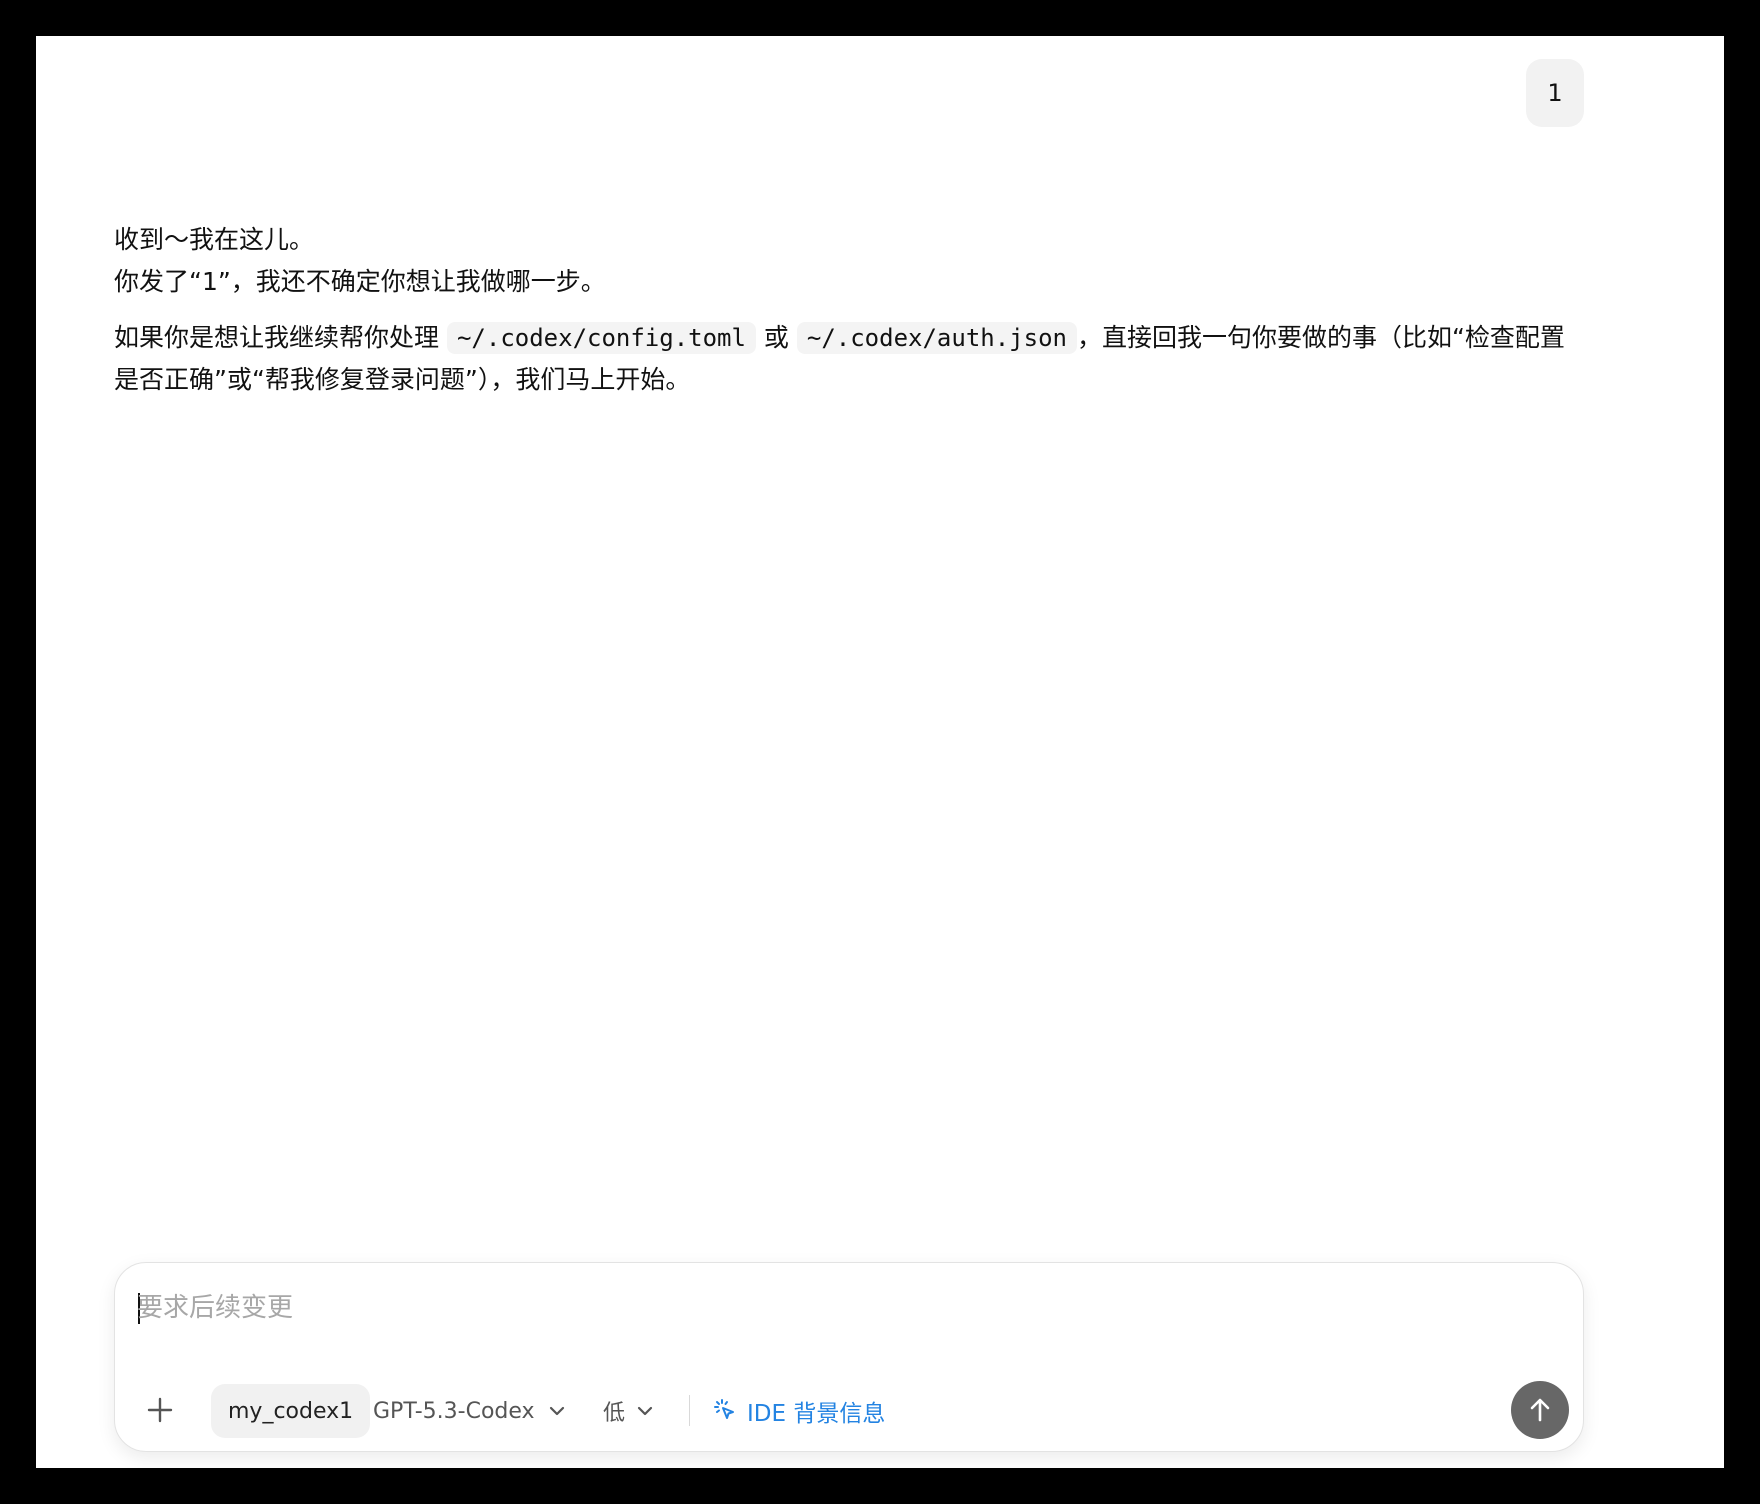  I want to click on composer-toolbar: my_codex1 GPT-5.3-Codex 低 IDE 背景信息, so click(853, 1410).